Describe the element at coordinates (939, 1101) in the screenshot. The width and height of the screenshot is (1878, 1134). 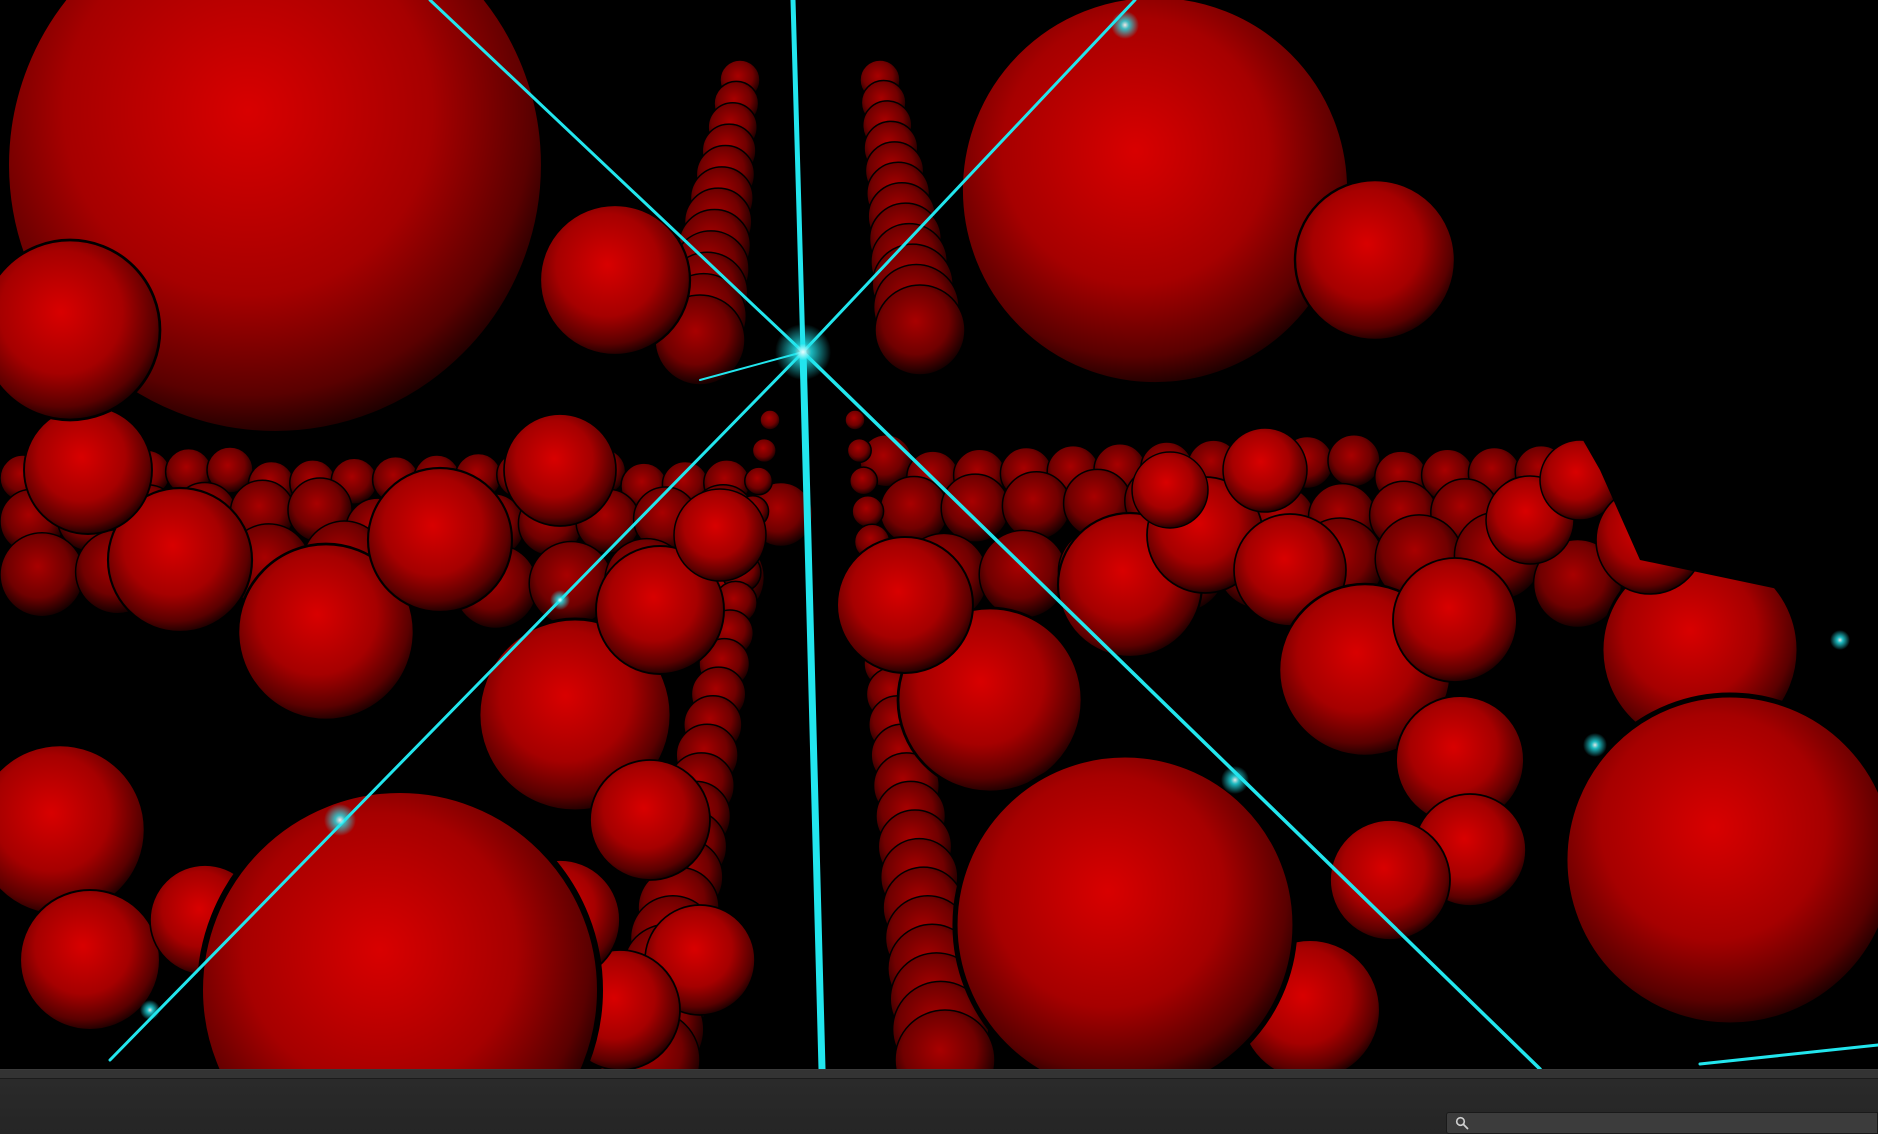
I see `bottom-toolbar` at that location.